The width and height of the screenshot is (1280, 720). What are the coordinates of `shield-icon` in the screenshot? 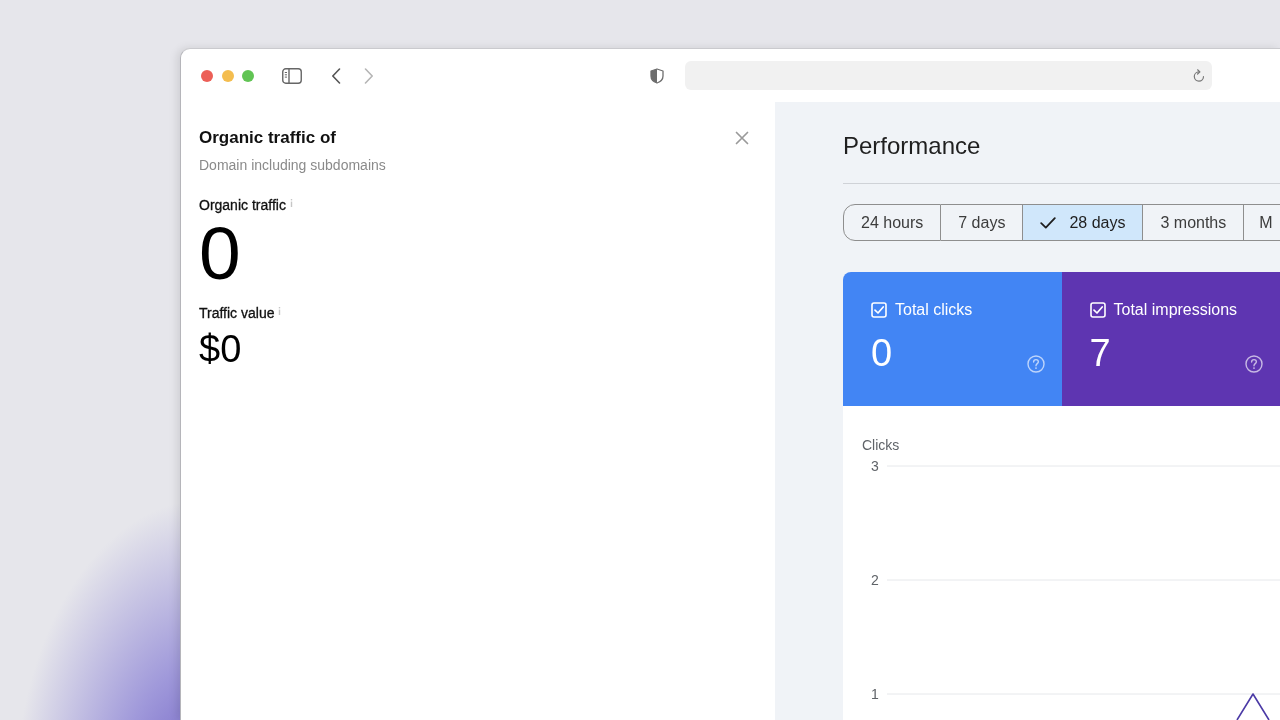 It's located at (657, 75).